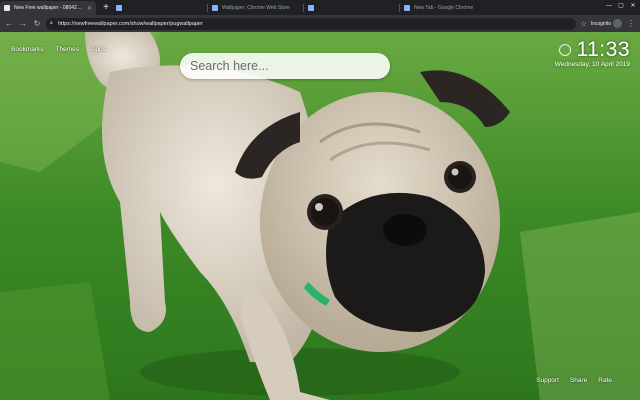 Image resolution: width=640 pixels, height=400 pixels. I want to click on clock-date: Wednesday, 10 April 2019, so click(592, 64).